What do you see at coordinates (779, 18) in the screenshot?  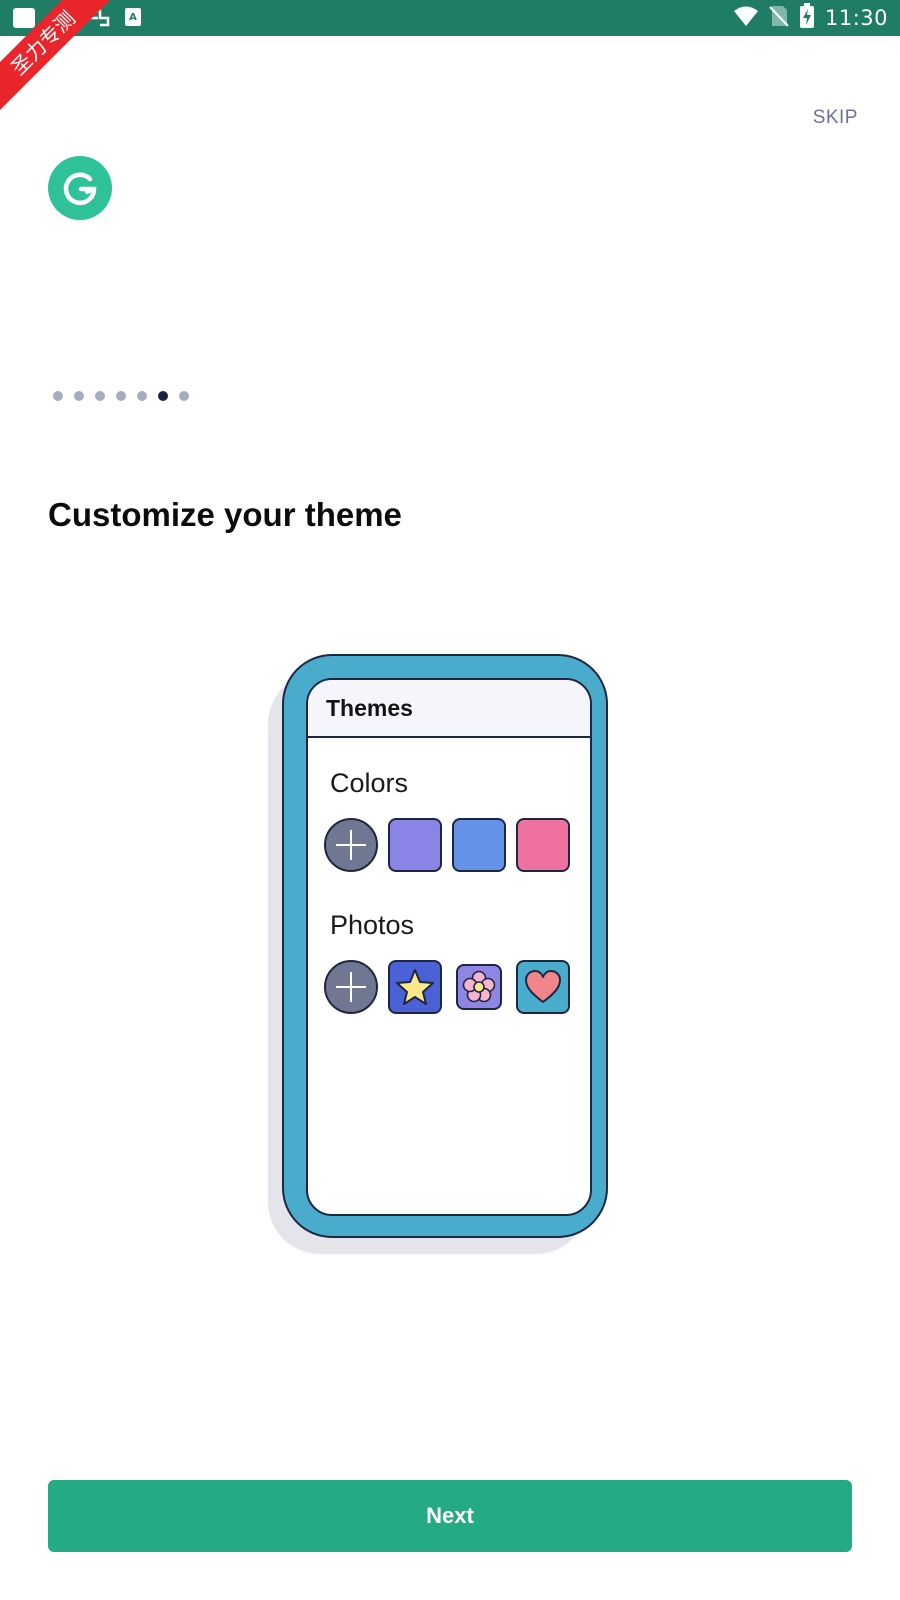 I see `no-sim-icon` at bounding box center [779, 18].